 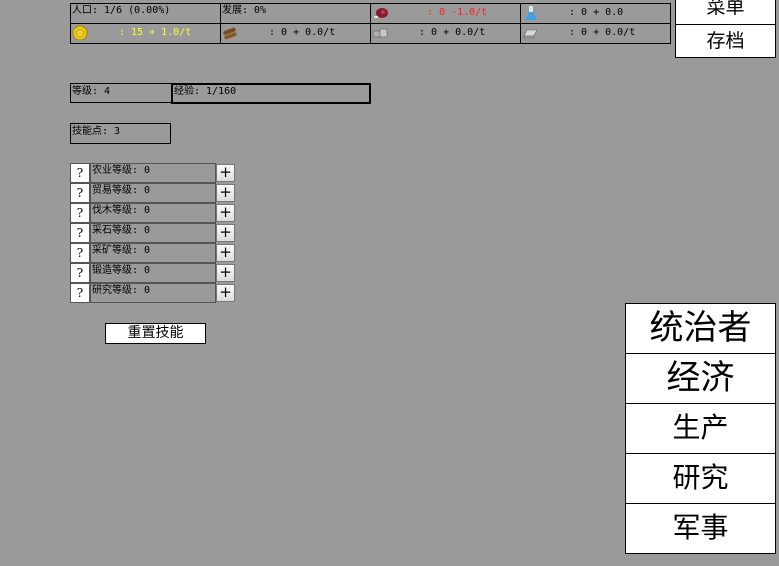 What do you see at coordinates (230, 33) in the screenshot?
I see `wood-logs-icon` at bounding box center [230, 33].